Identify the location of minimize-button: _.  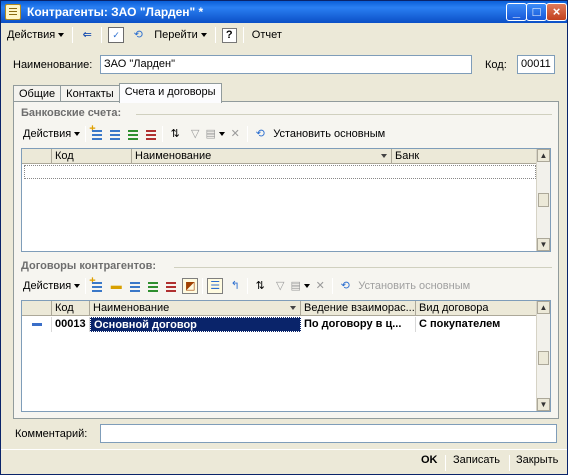
(516, 12).